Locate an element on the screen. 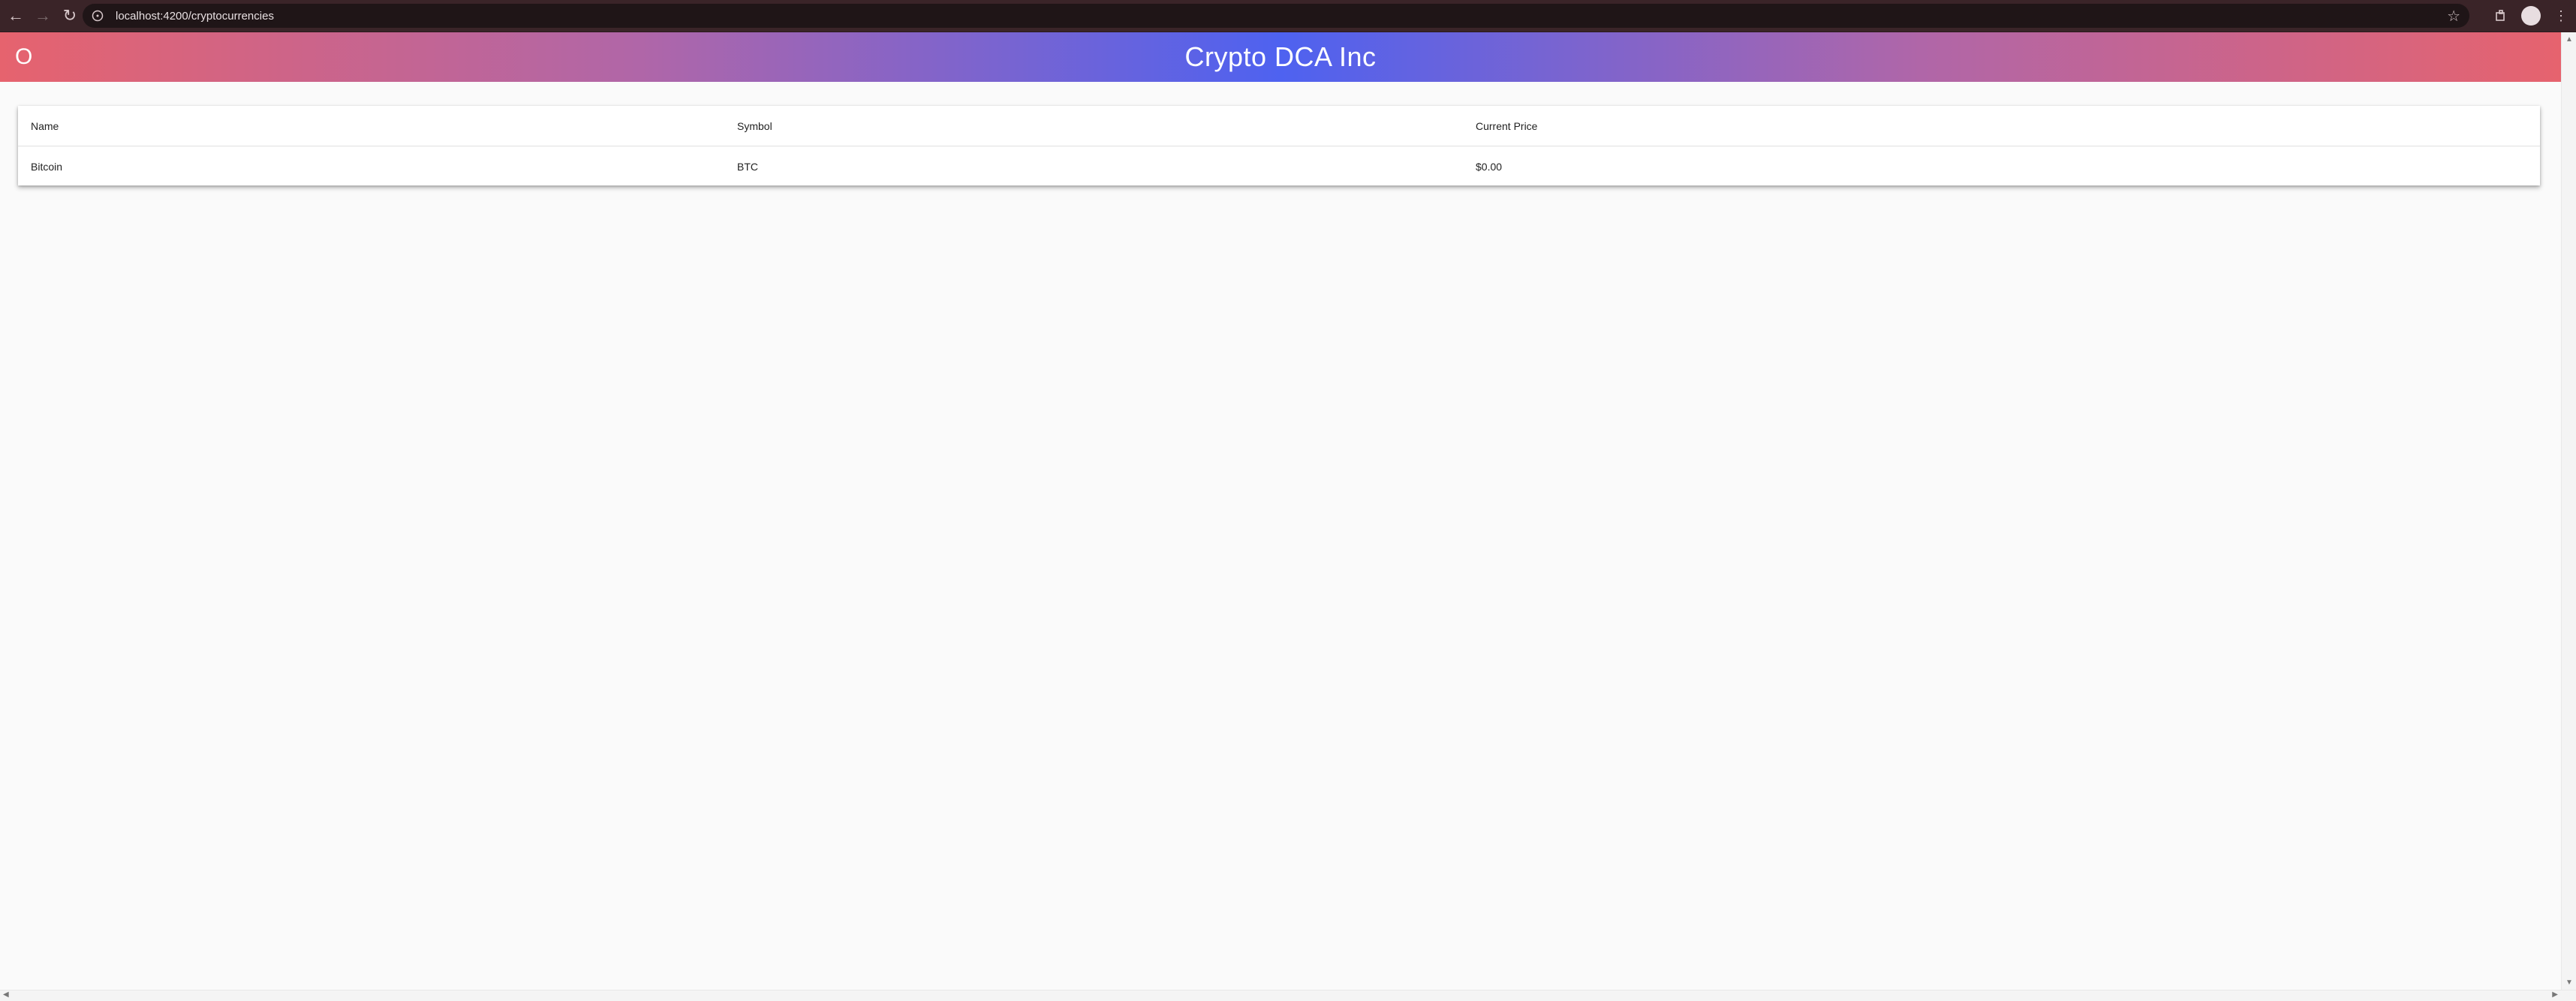  scroll-right-arrow-icon: ▶ is located at coordinates (2555, 995).